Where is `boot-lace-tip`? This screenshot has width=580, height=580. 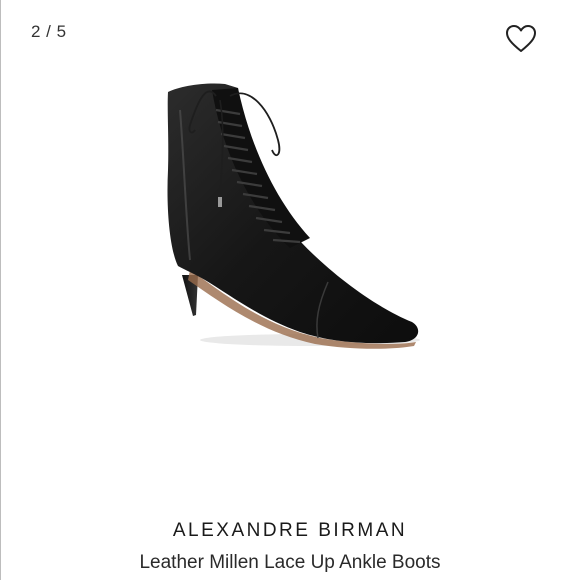
boot-lace-tip is located at coordinates (220, 202).